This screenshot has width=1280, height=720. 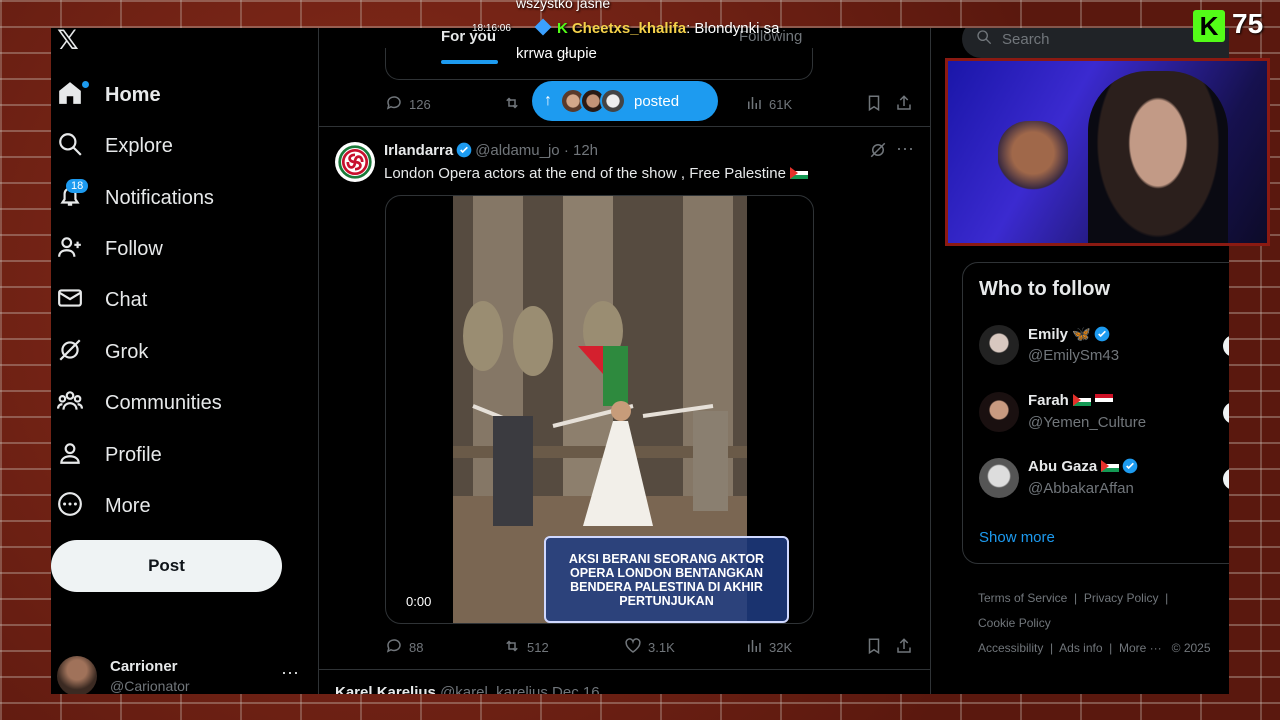 What do you see at coordinates (768, 647) in the screenshot?
I see `views-button: 32K` at bounding box center [768, 647].